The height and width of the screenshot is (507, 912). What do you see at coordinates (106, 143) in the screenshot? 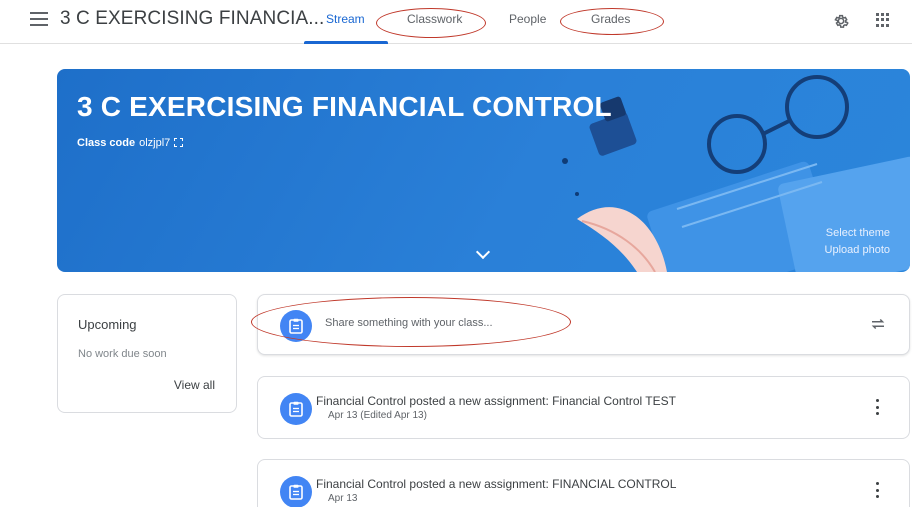
I see `class-code-label: Class code` at bounding box center [106, 143].